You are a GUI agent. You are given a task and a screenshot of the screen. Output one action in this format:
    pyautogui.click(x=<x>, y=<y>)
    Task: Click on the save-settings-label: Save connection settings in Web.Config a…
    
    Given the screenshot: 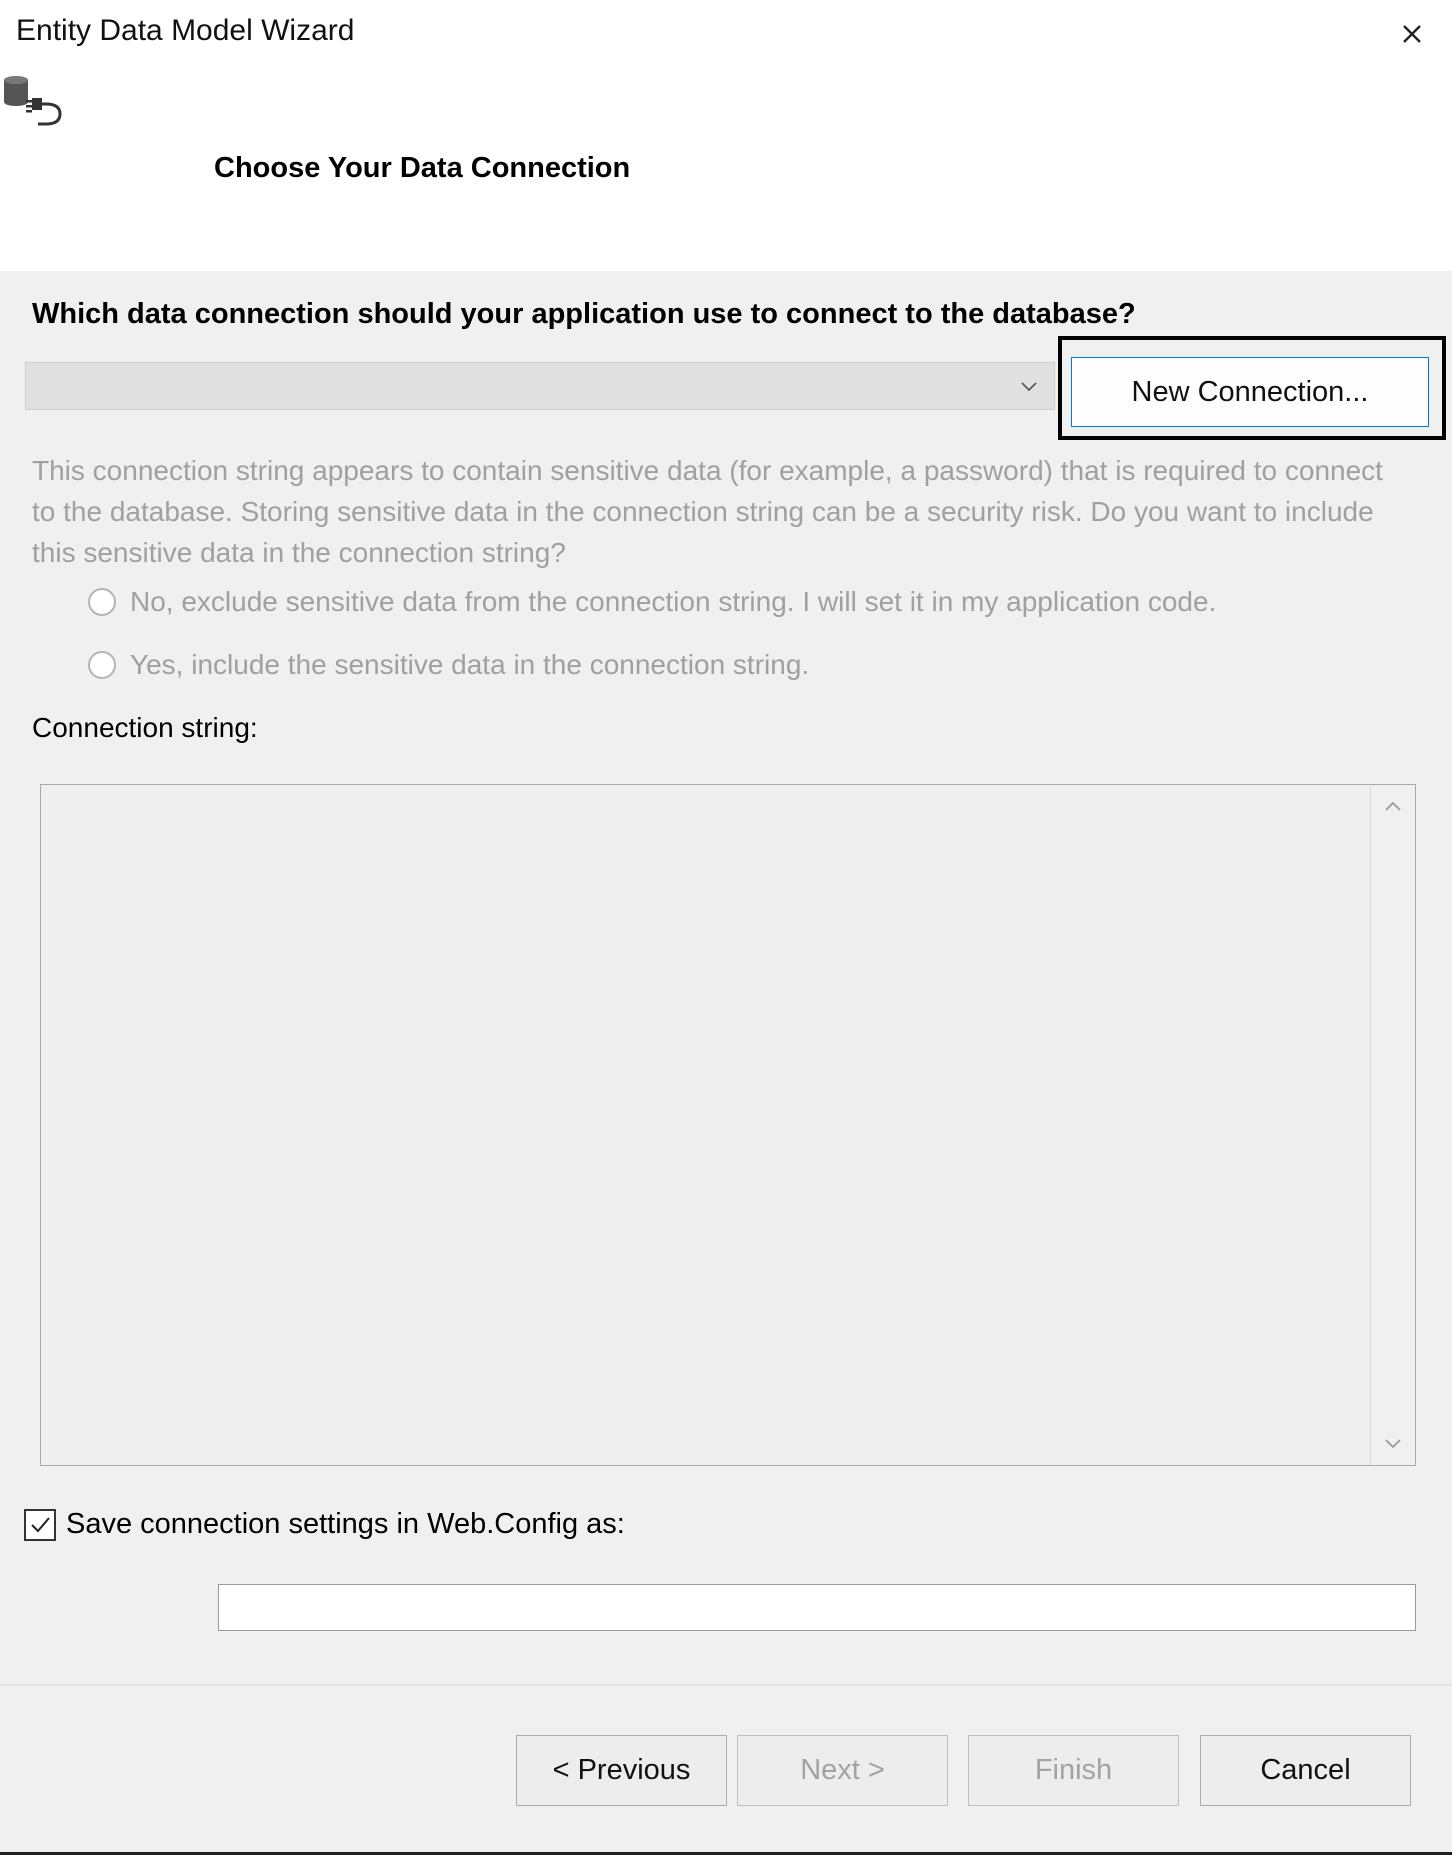 What is the action you would take?
    pyautogui.click(x=345, y=1524)
    